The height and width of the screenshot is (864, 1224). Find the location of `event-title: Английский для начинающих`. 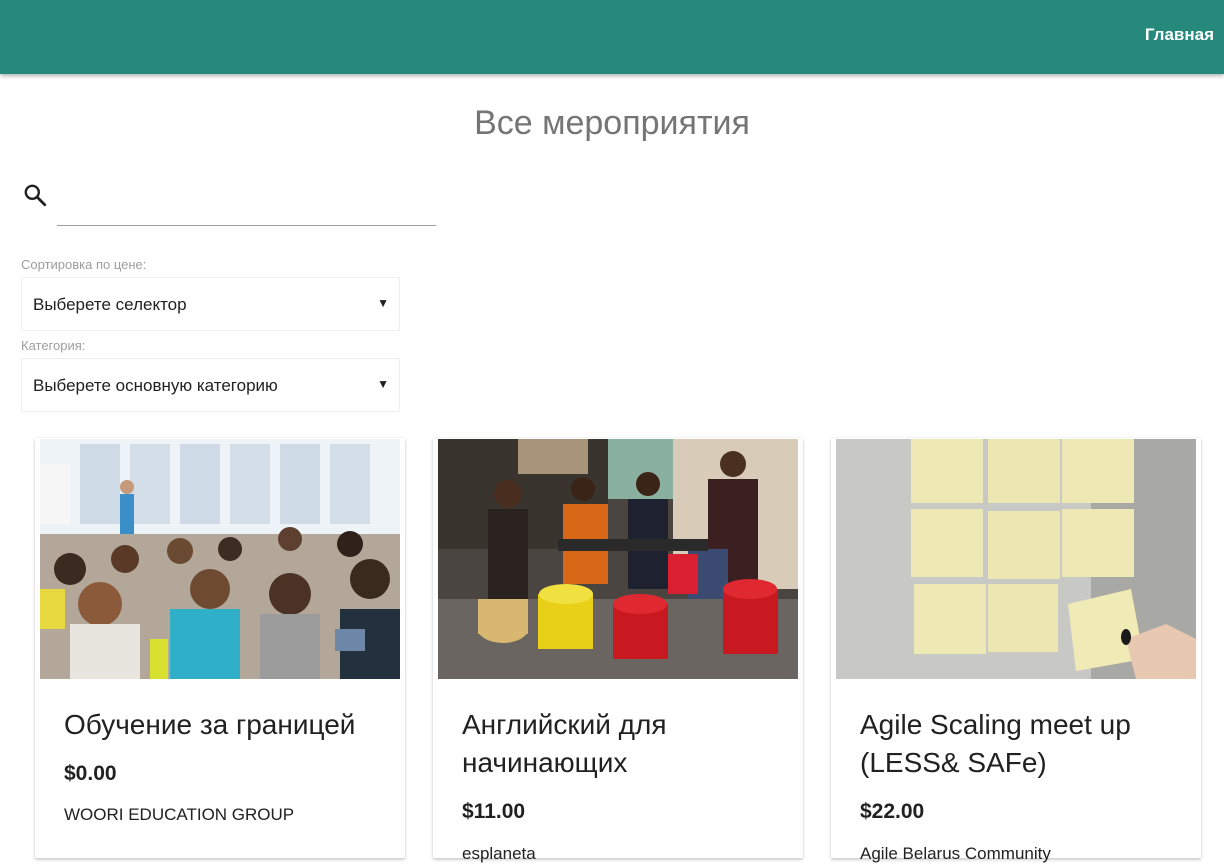

event-title: Английский для начинающих is located at coordinates (564, 743).